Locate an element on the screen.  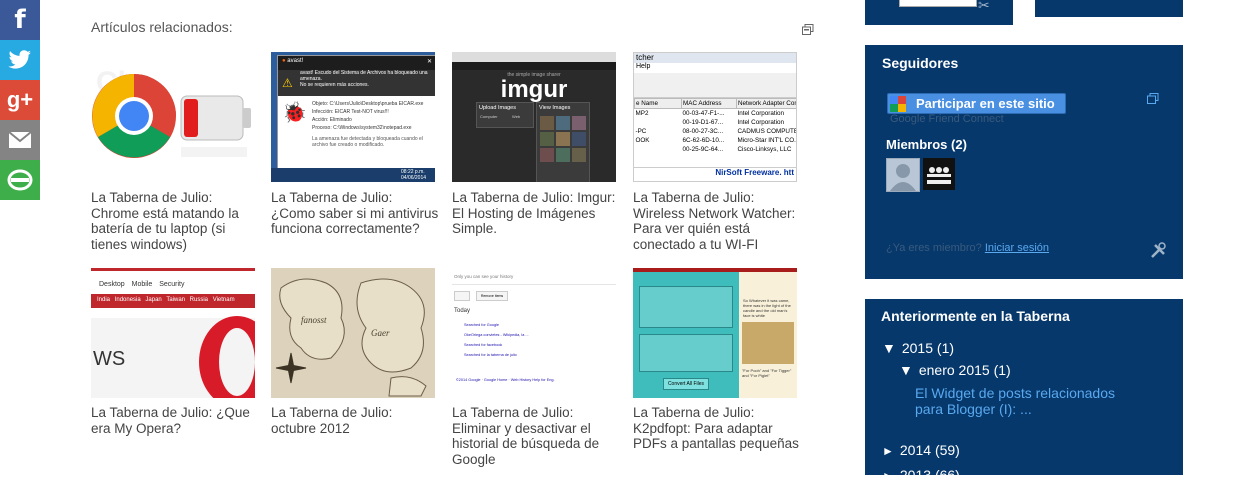
tools-icon is located at coordinates (1158, 251).